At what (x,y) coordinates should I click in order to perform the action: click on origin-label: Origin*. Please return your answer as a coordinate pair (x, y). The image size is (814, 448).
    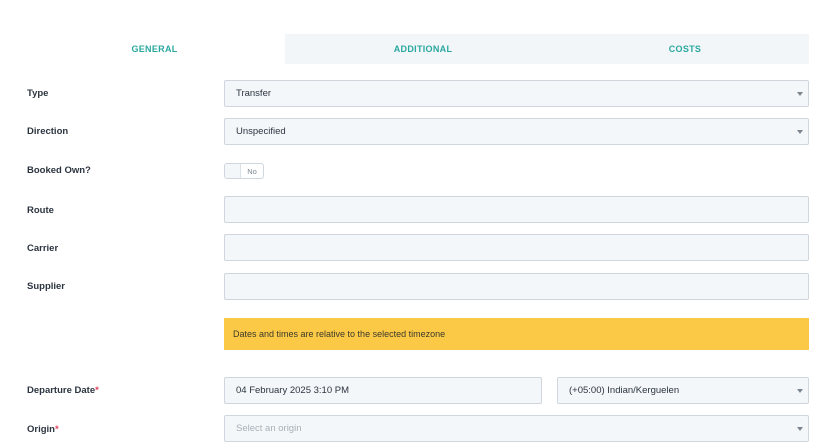
    Looking at the image, I should click on (43, 429).